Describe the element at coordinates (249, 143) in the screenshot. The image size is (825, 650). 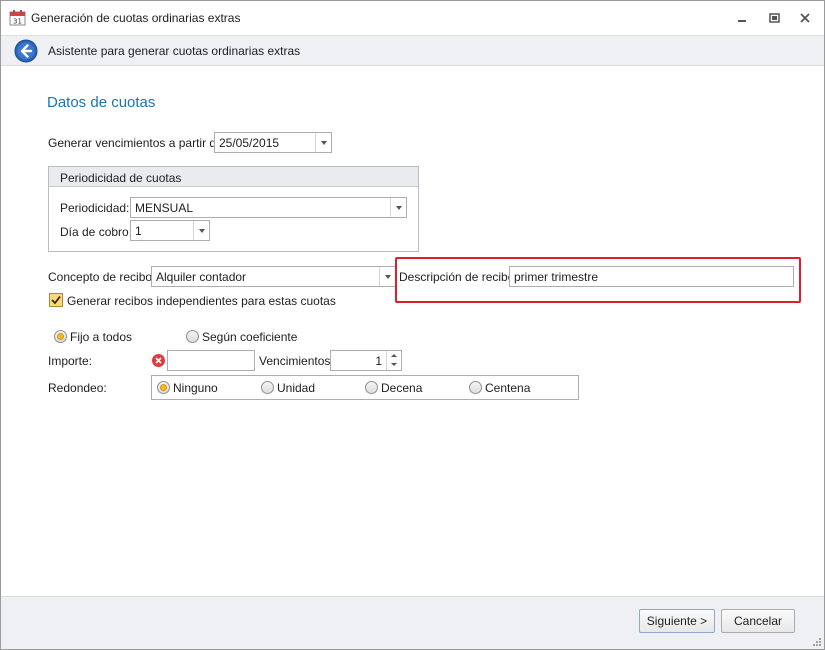
I see `start-date-value: 25/05/2015` at that location.